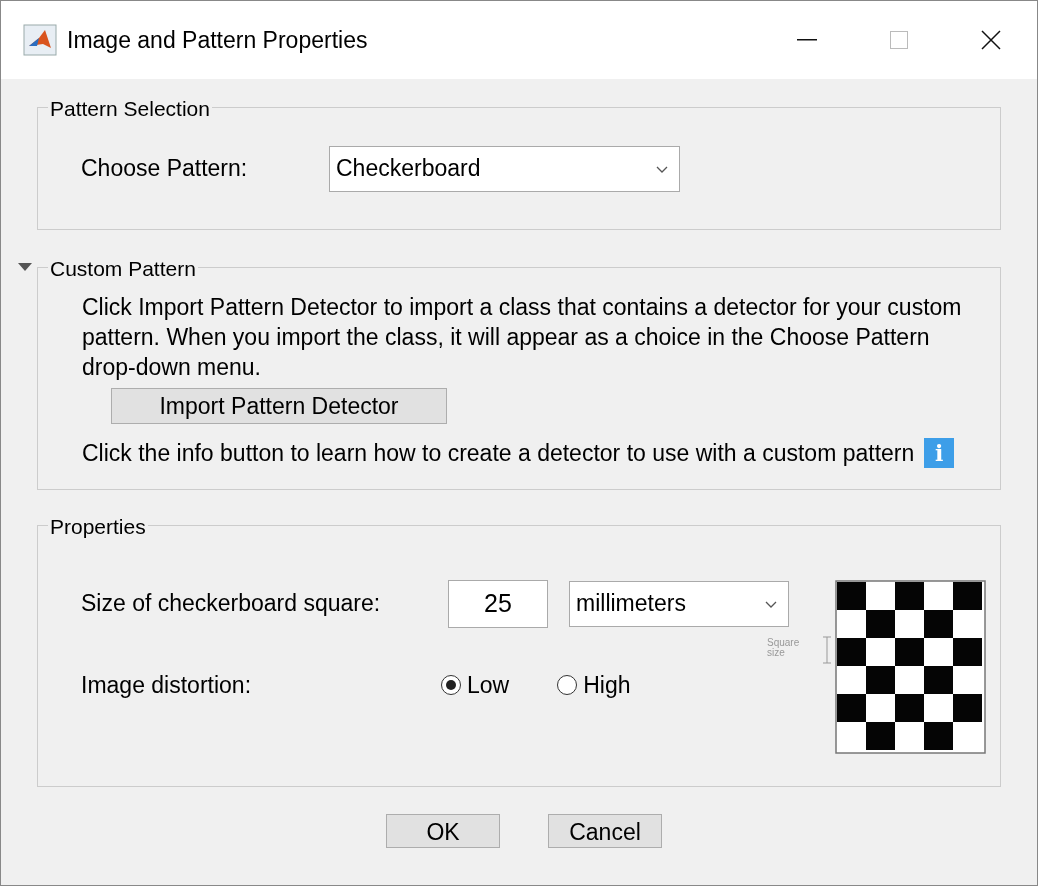 The image size is (1038, 886). What do you see at coordinates (498, 603) in the screenshot?
I see `square-size-field: 25` at bounding box center [498, 603].